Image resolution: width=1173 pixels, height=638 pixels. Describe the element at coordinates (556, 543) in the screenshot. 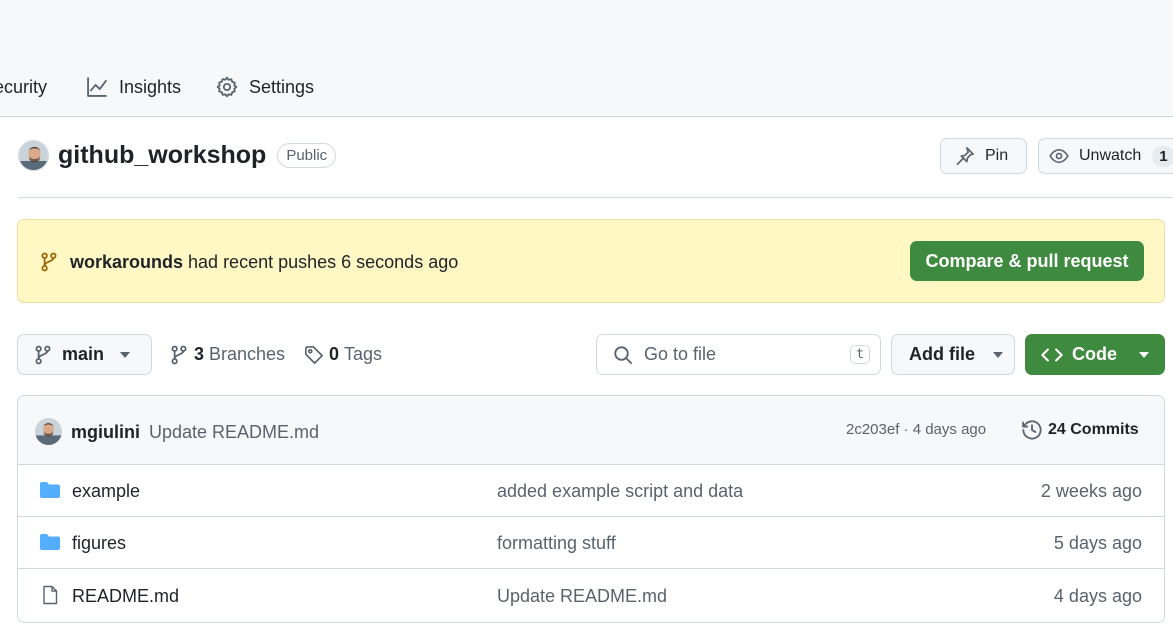

I see `file-last-commit: formatting stuff` at that location.